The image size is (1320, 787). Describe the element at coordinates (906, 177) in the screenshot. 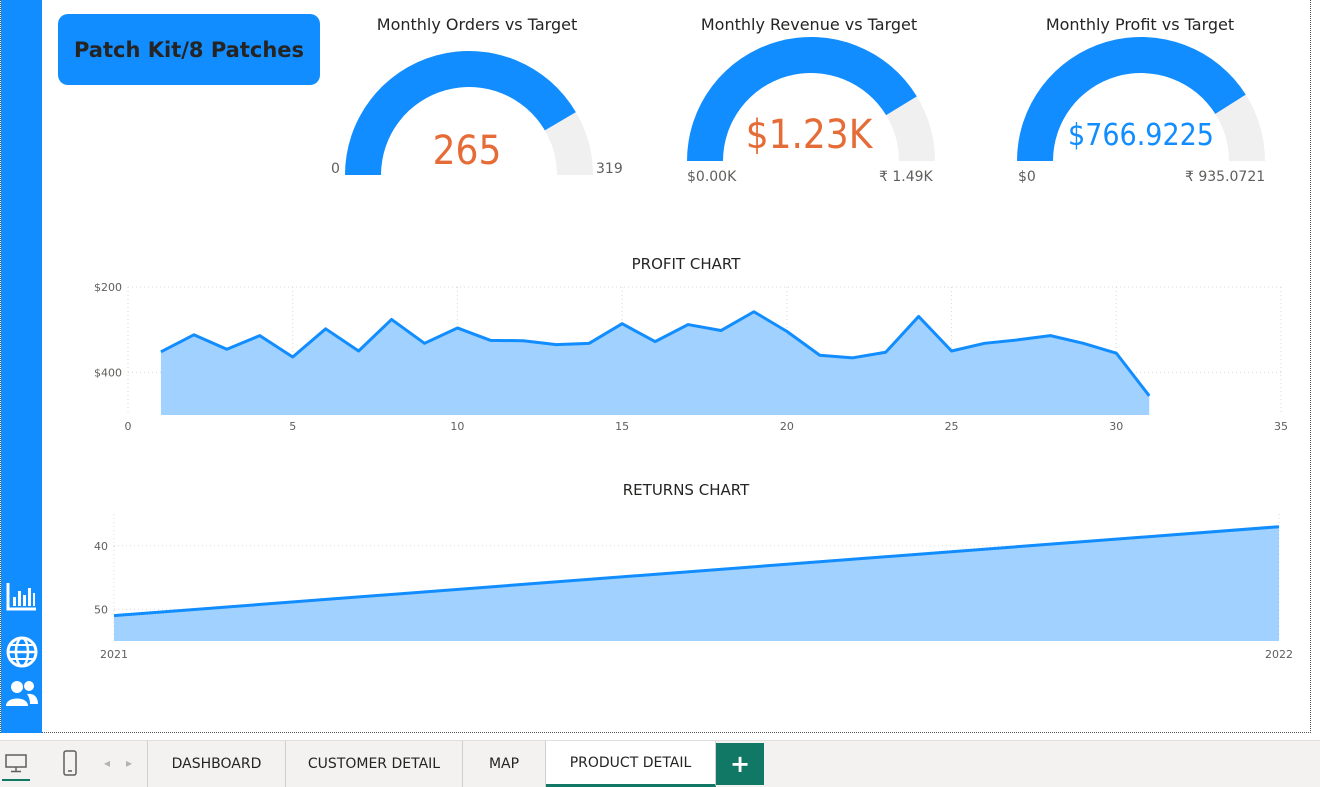

I see `revenue-gauge-max: ₹ 1.49K` at that location.